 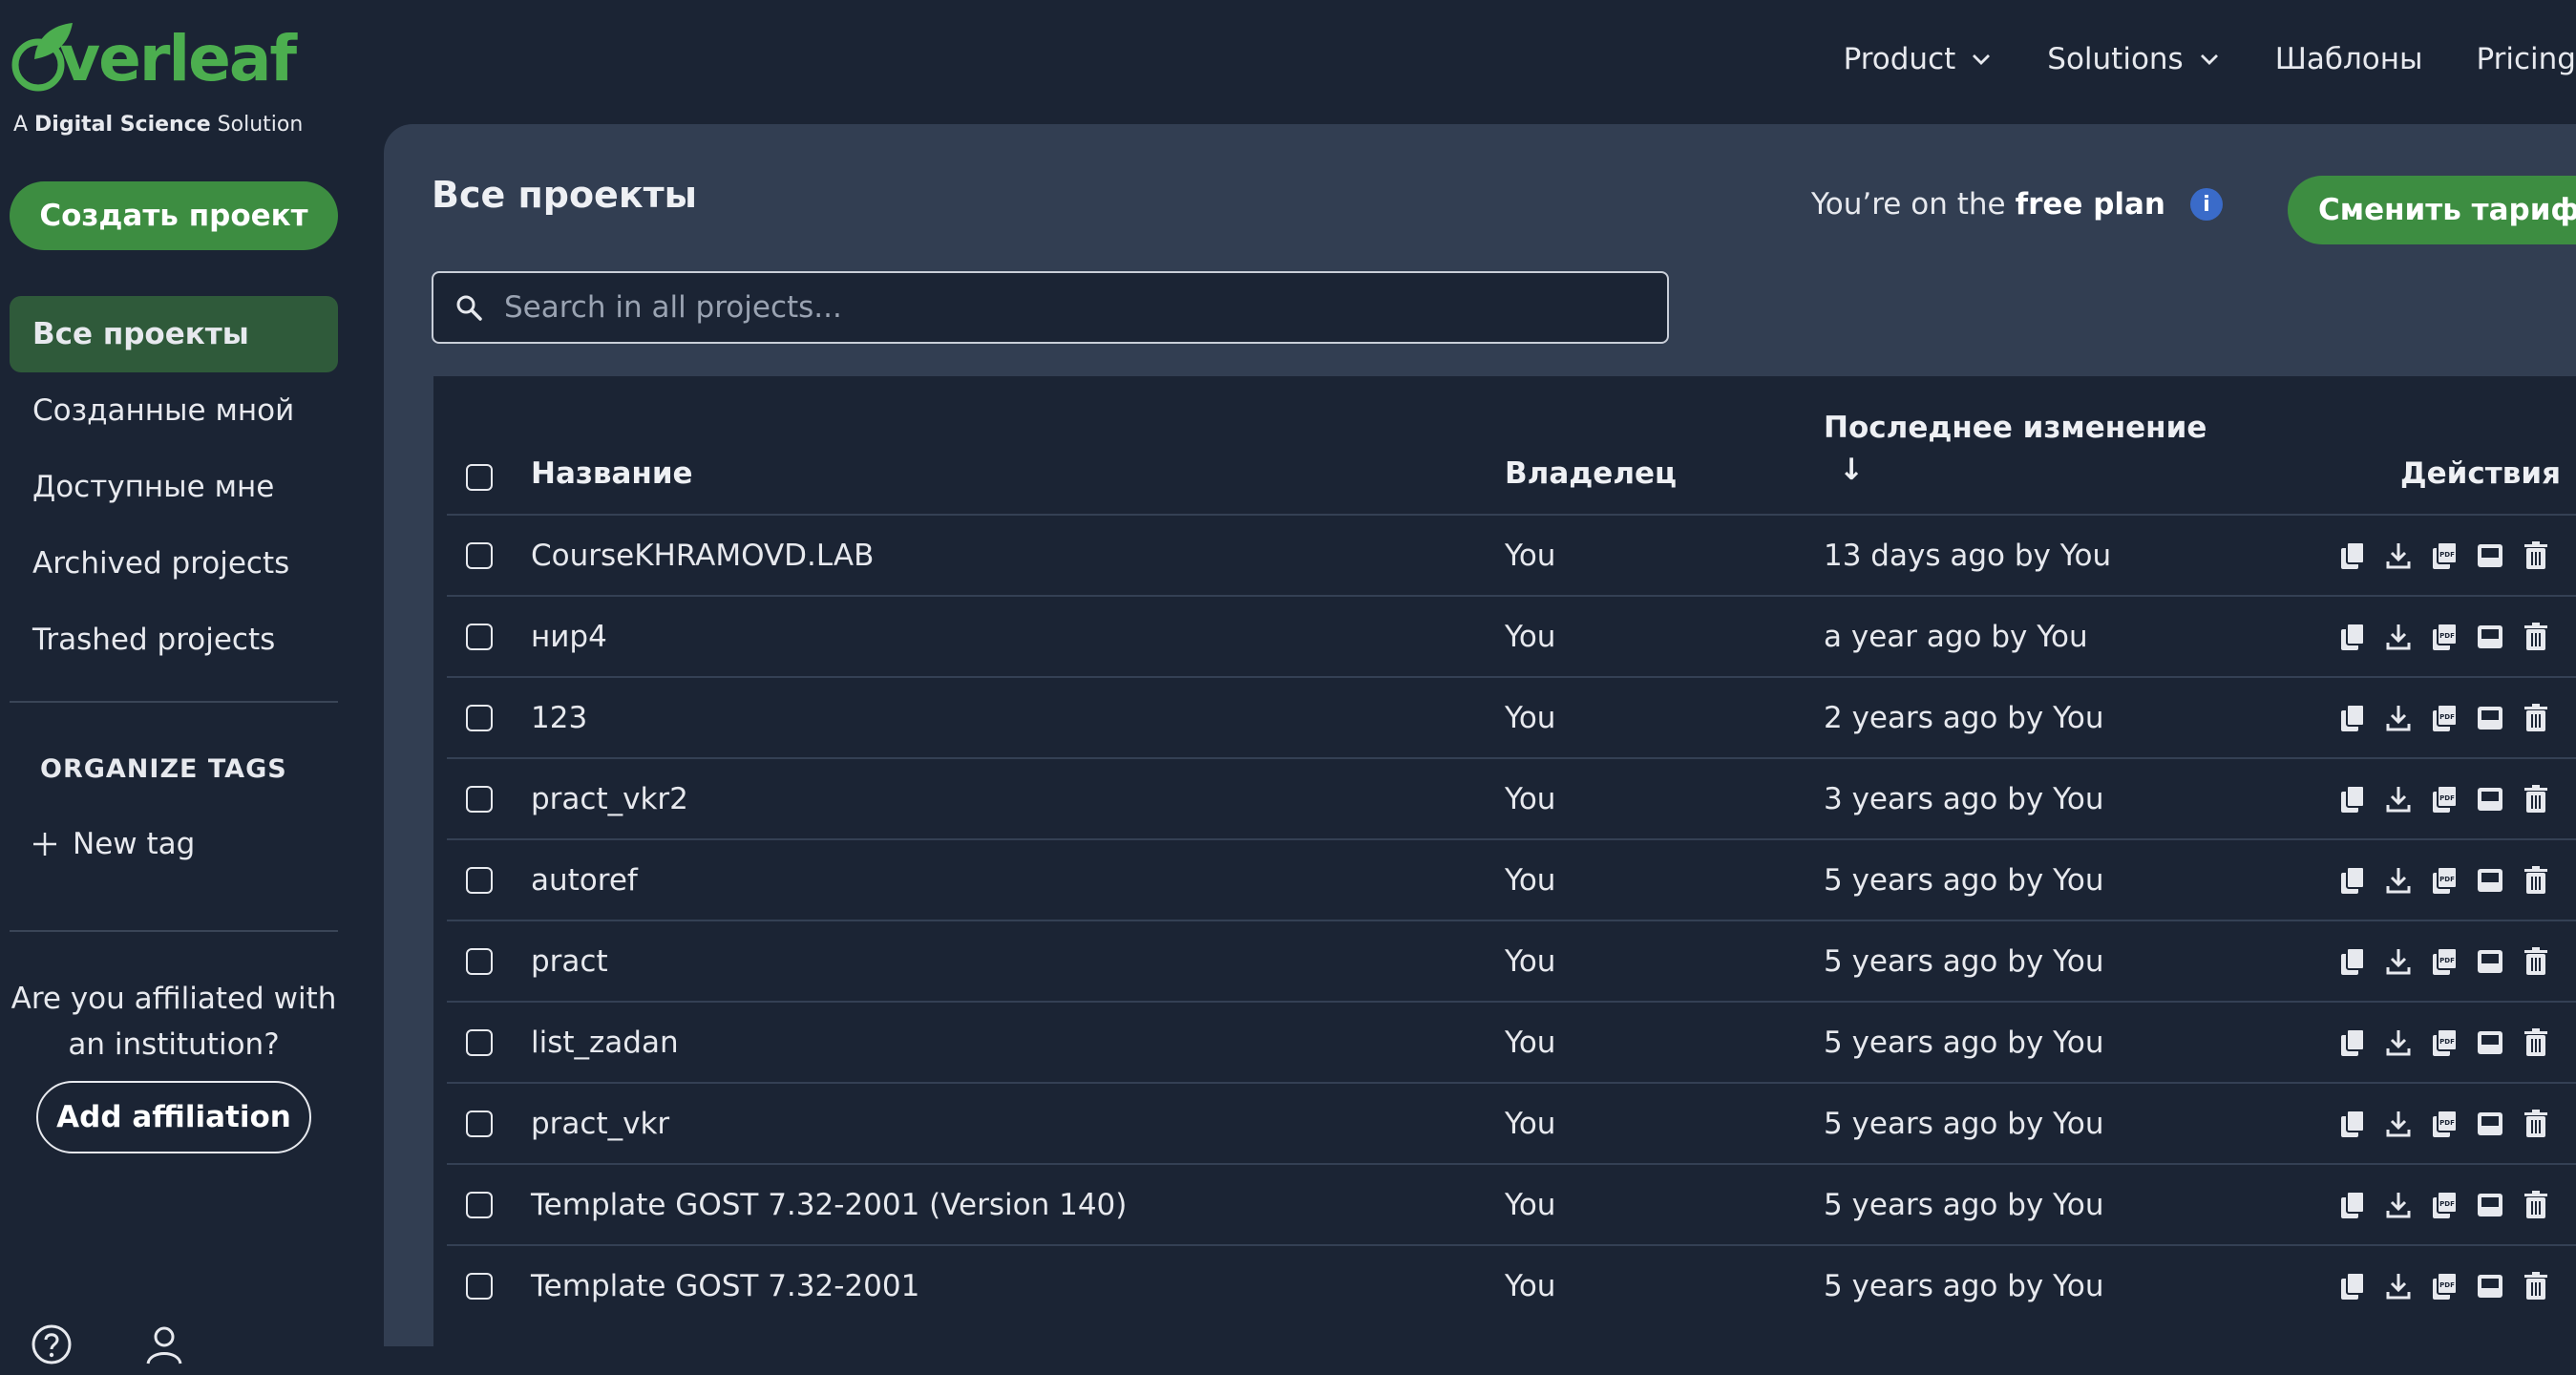 I want to click on project-name: pract_vkr2, so click(x=609, y=799).